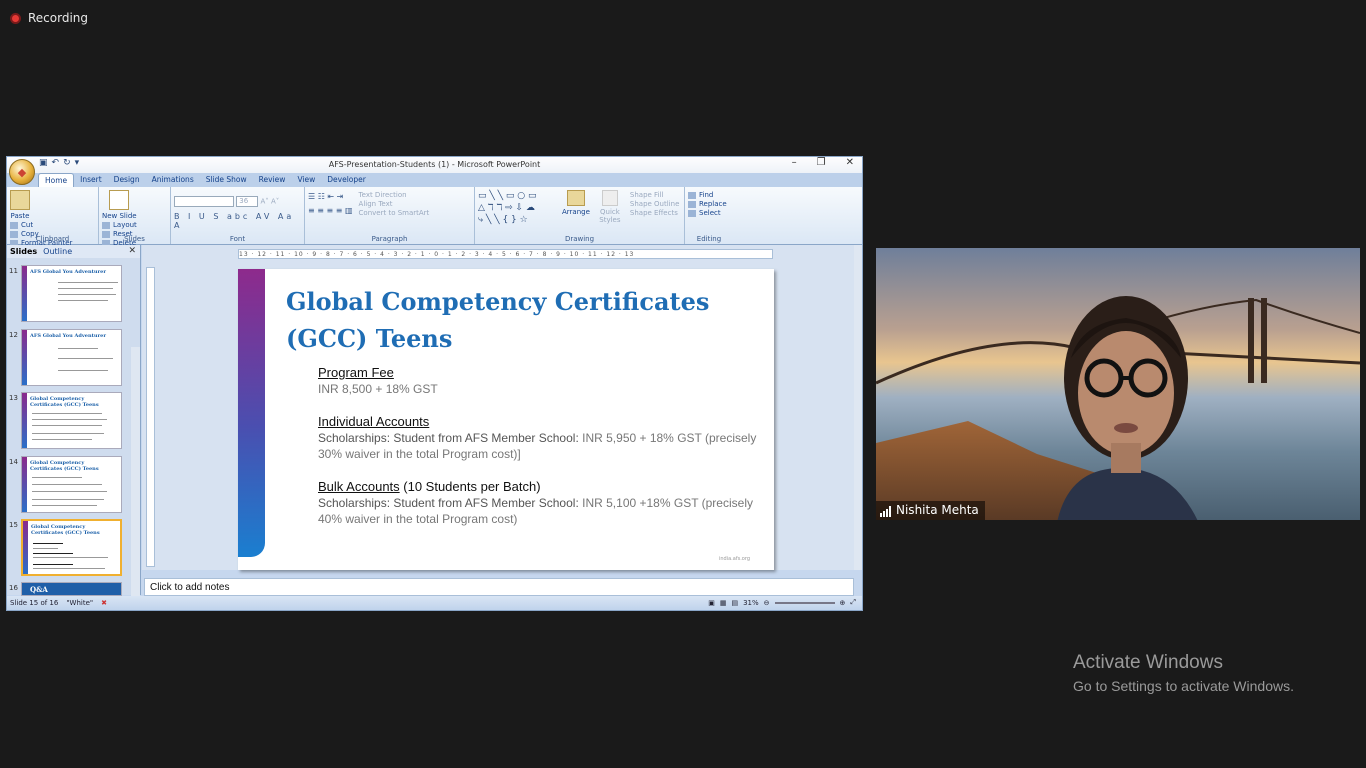 This screenshot has width=1366, height=768. I want to click on shape-fill-button: Shape Fill, so click(654, 195).